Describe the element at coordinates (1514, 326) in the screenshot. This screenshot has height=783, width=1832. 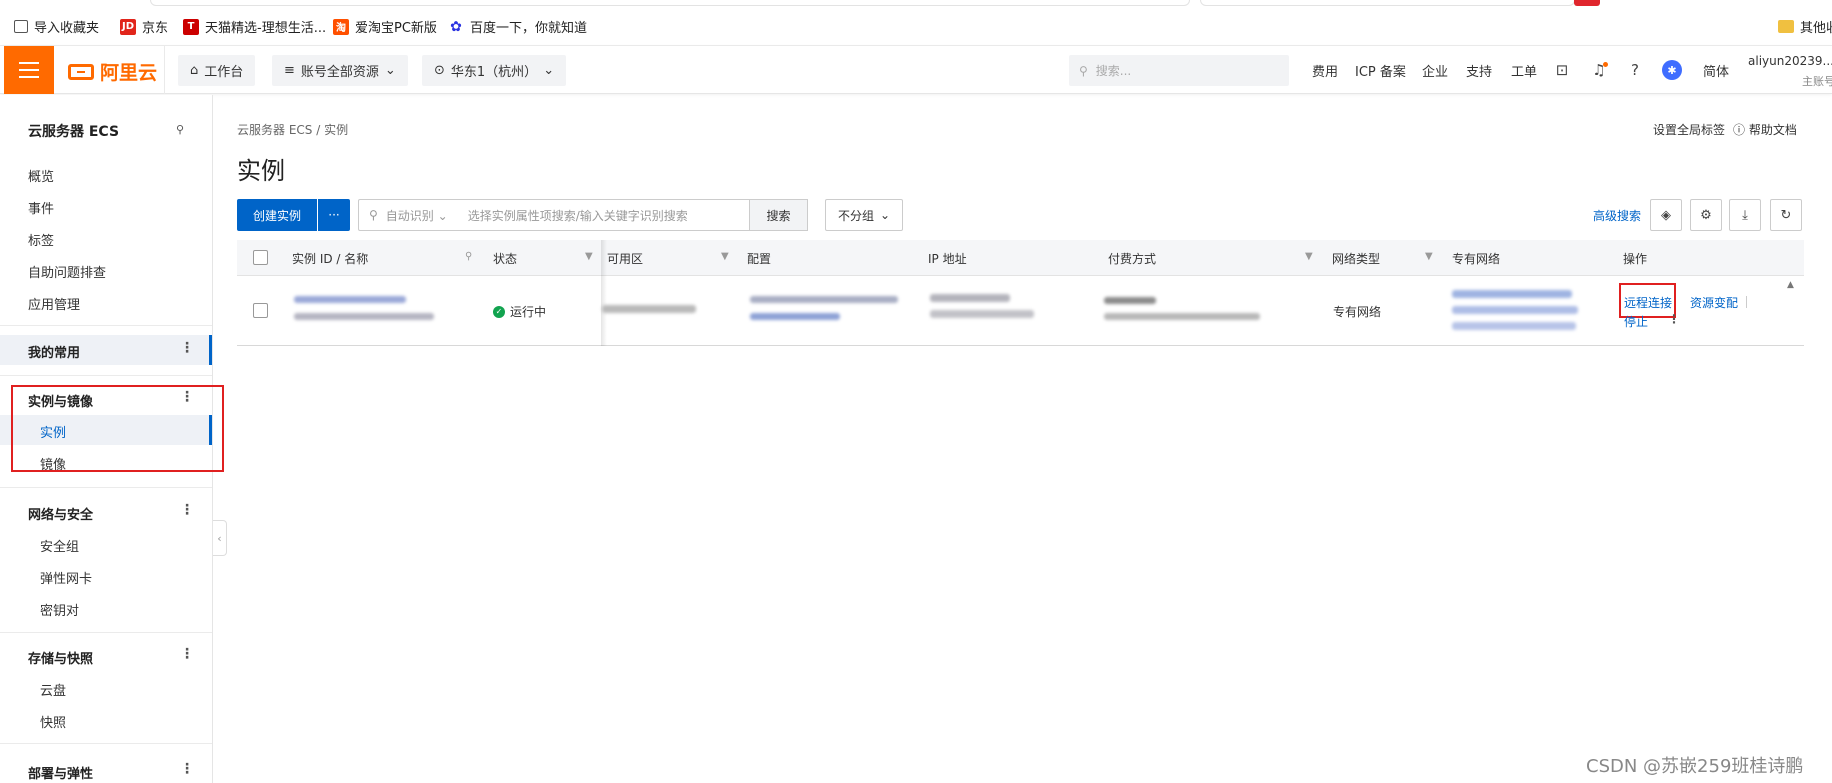
I see `redacted-vpc-name` at that location.